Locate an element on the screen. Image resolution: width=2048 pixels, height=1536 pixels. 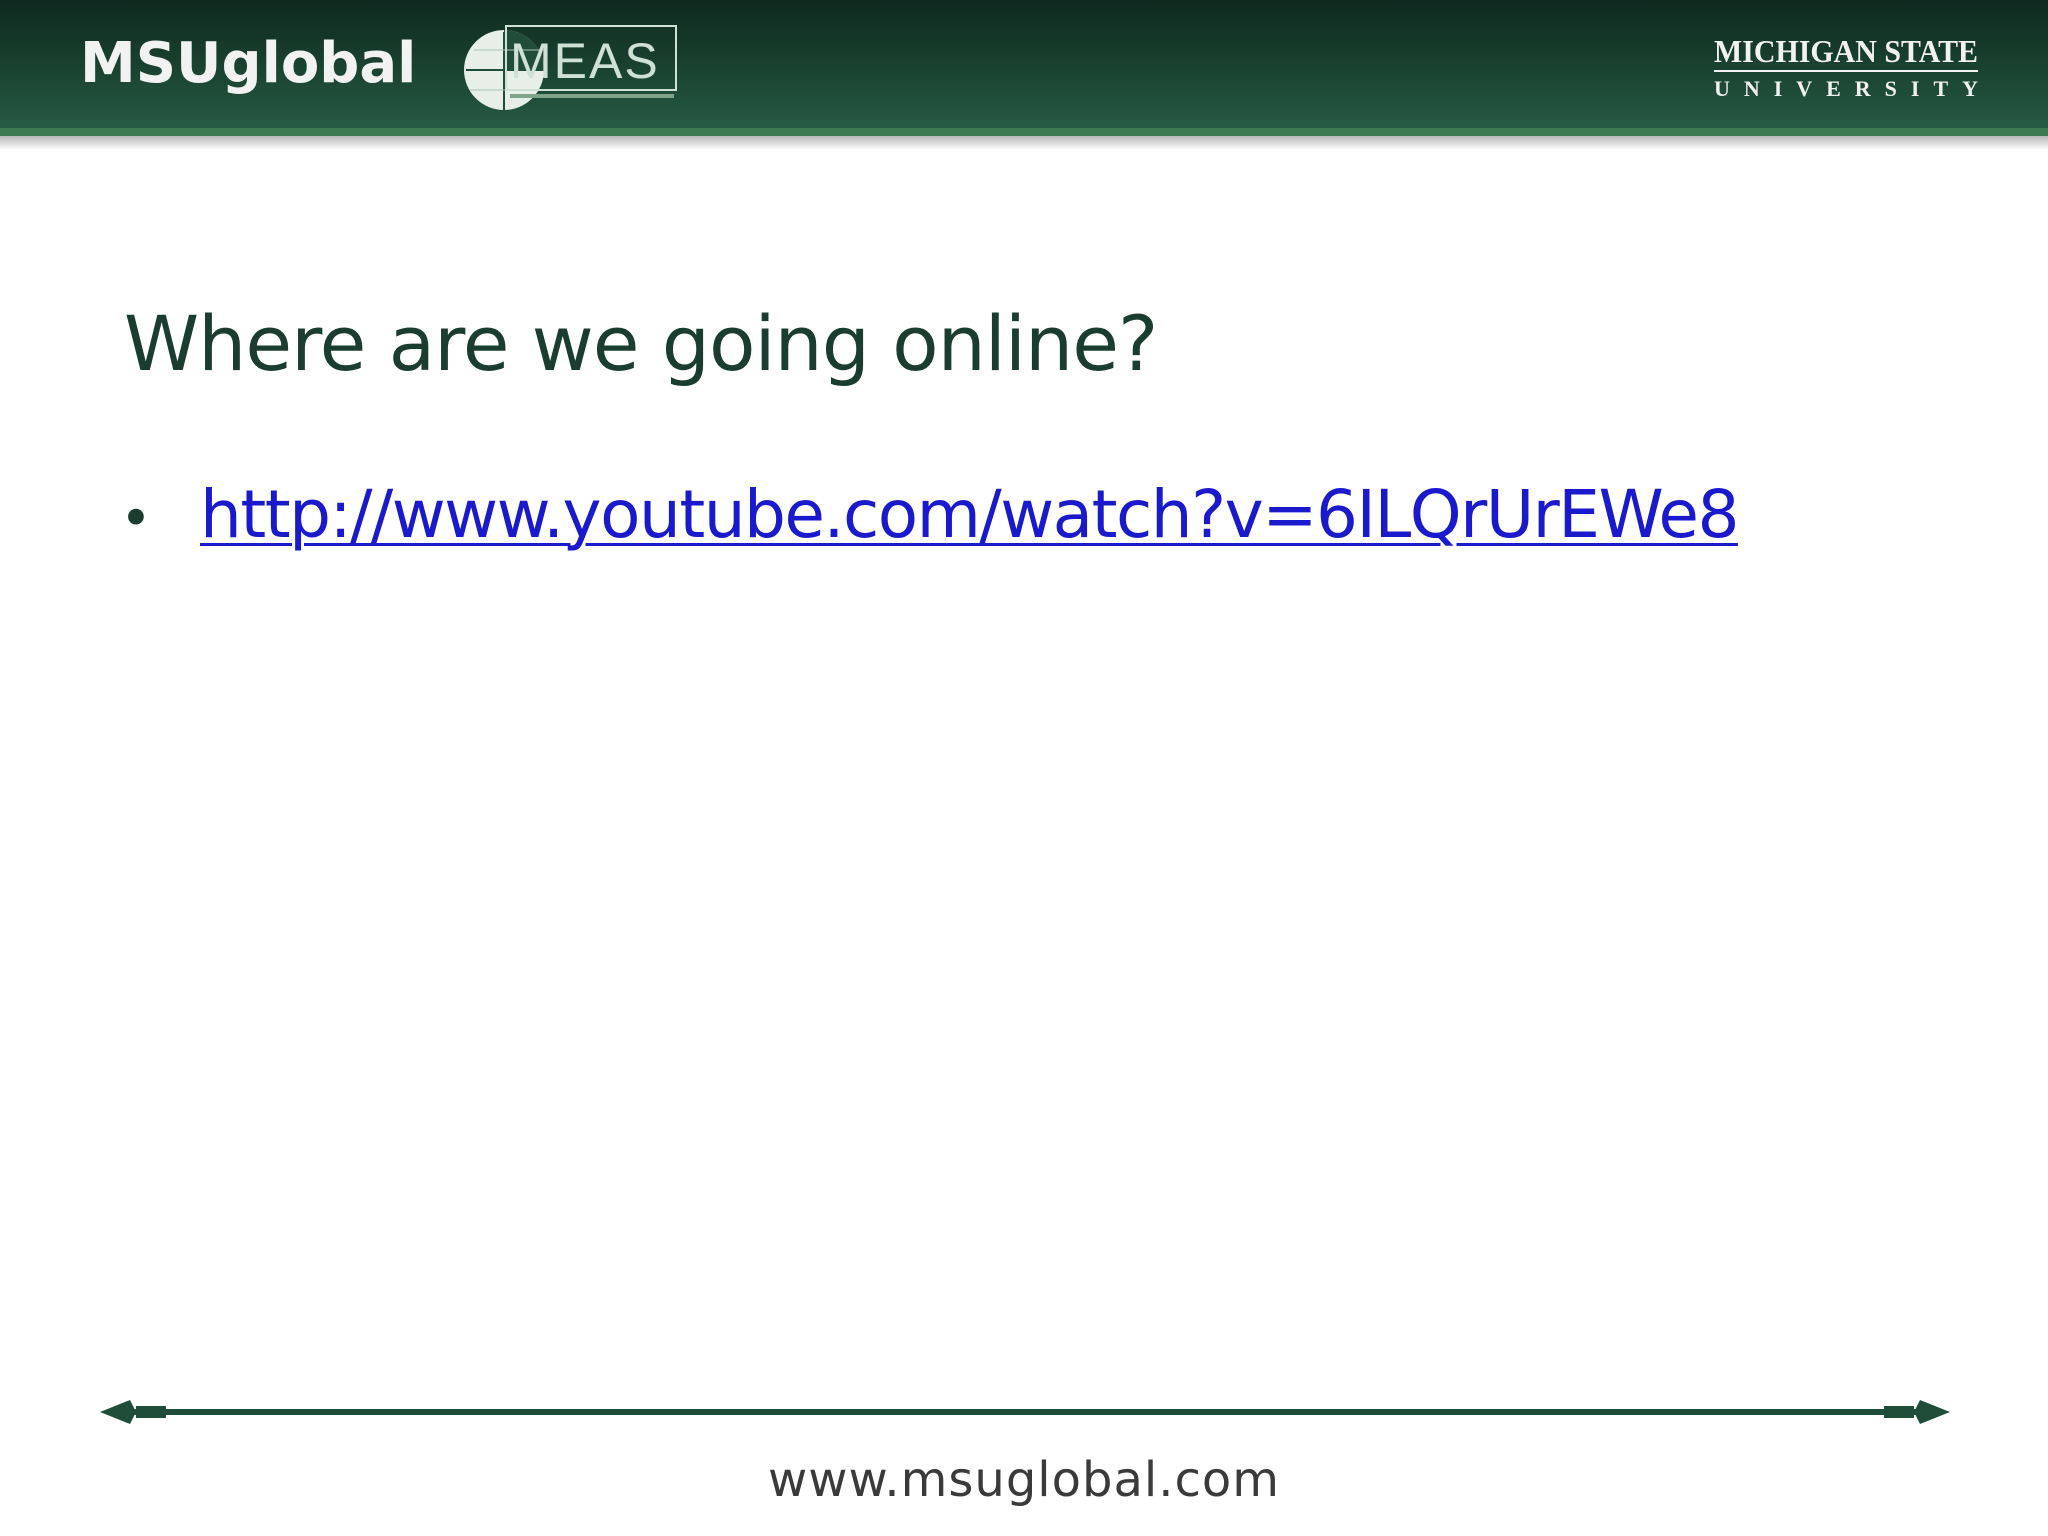
msuglobal-logo: MSUglobal is located at coordinates (248, 63).